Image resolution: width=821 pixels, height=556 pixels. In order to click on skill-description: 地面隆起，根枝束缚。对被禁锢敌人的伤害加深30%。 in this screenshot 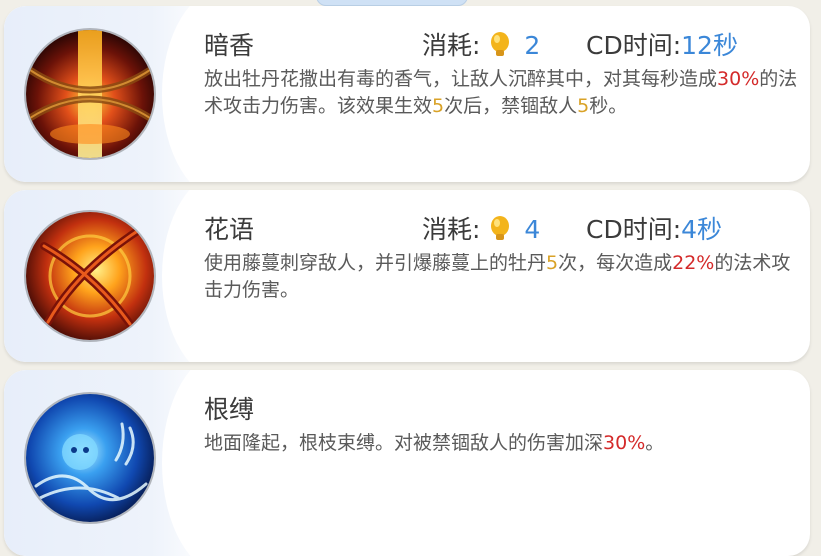, I will do `click(504, 443)`.